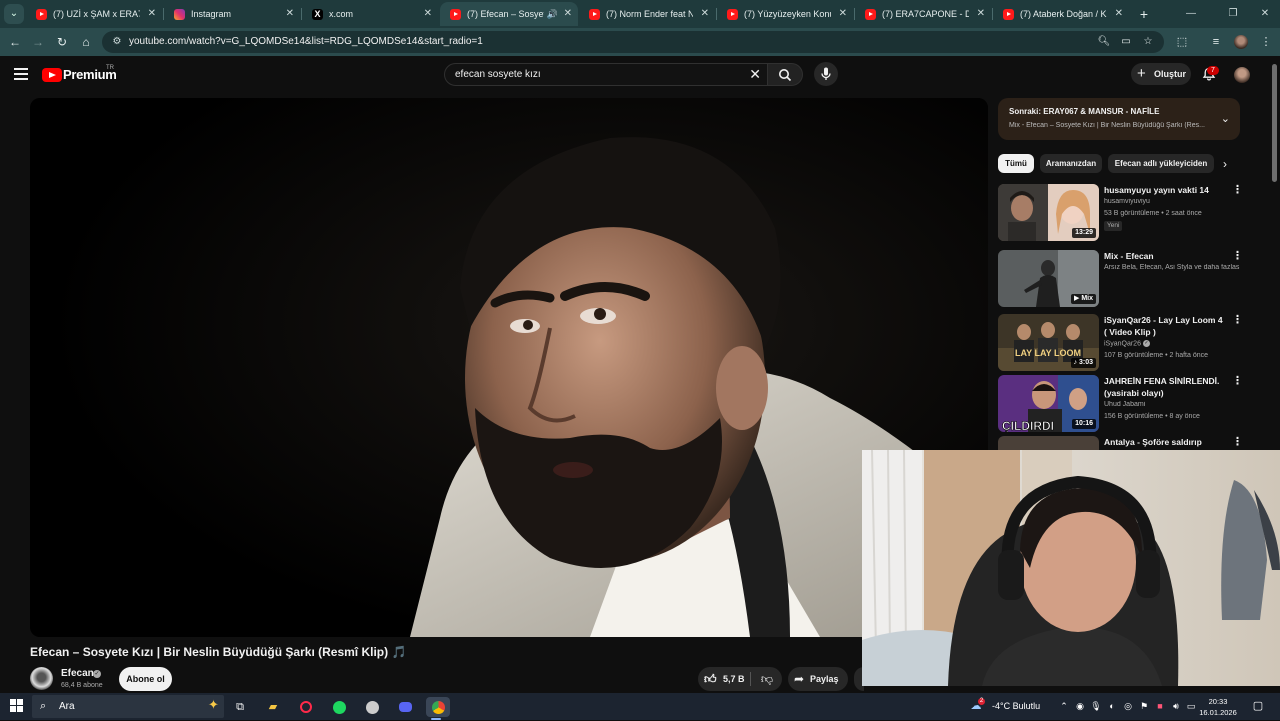 The width and height of the screenshot is (1280, 721). What do you see at coordinates (273, 707) in the screenshot?
I see `file-explorer-icon: ▰` at bounding box center [273, 707].